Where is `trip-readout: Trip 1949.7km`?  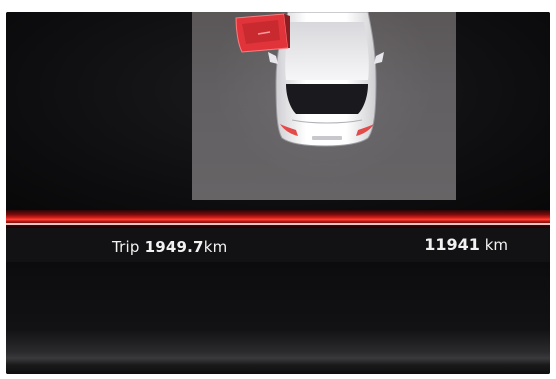 trip-readout: Trip 1949.7km is located at coordinates (169, 247).